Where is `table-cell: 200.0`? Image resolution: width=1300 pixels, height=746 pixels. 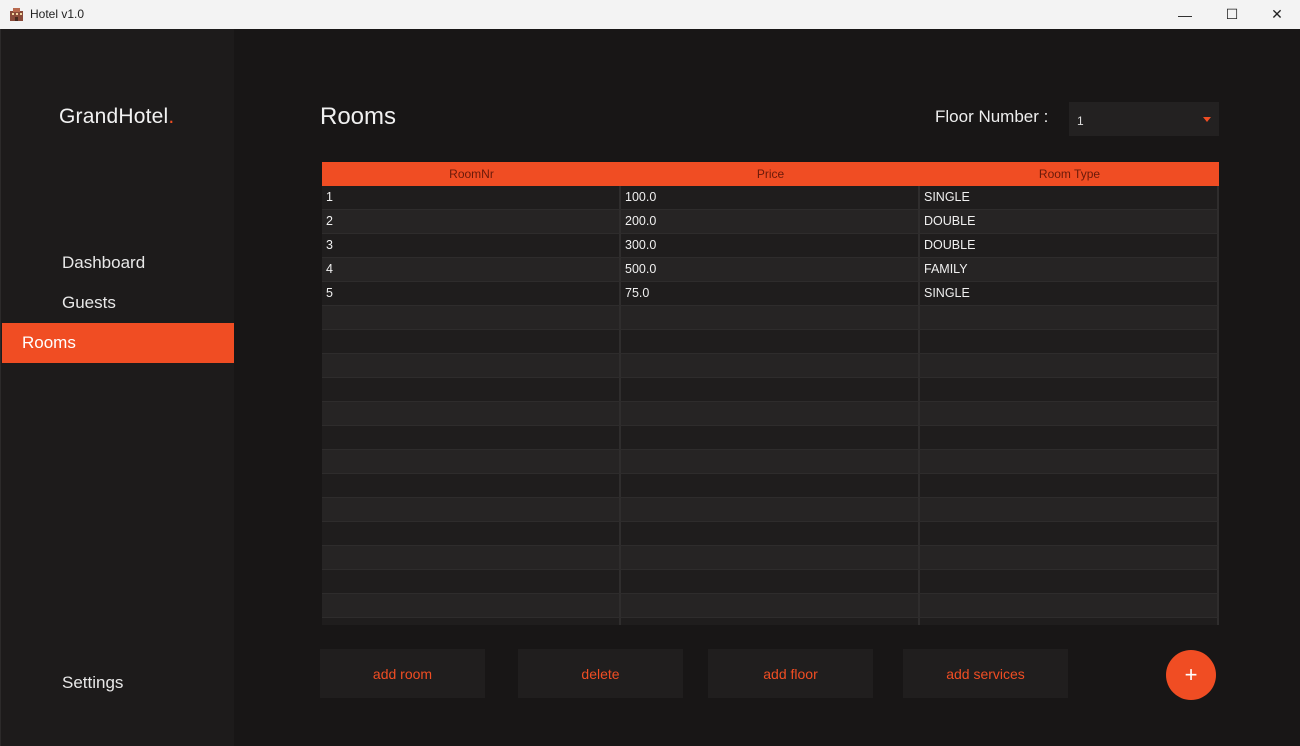 table-cell: 200.0 is located at coordinates (770, 221).